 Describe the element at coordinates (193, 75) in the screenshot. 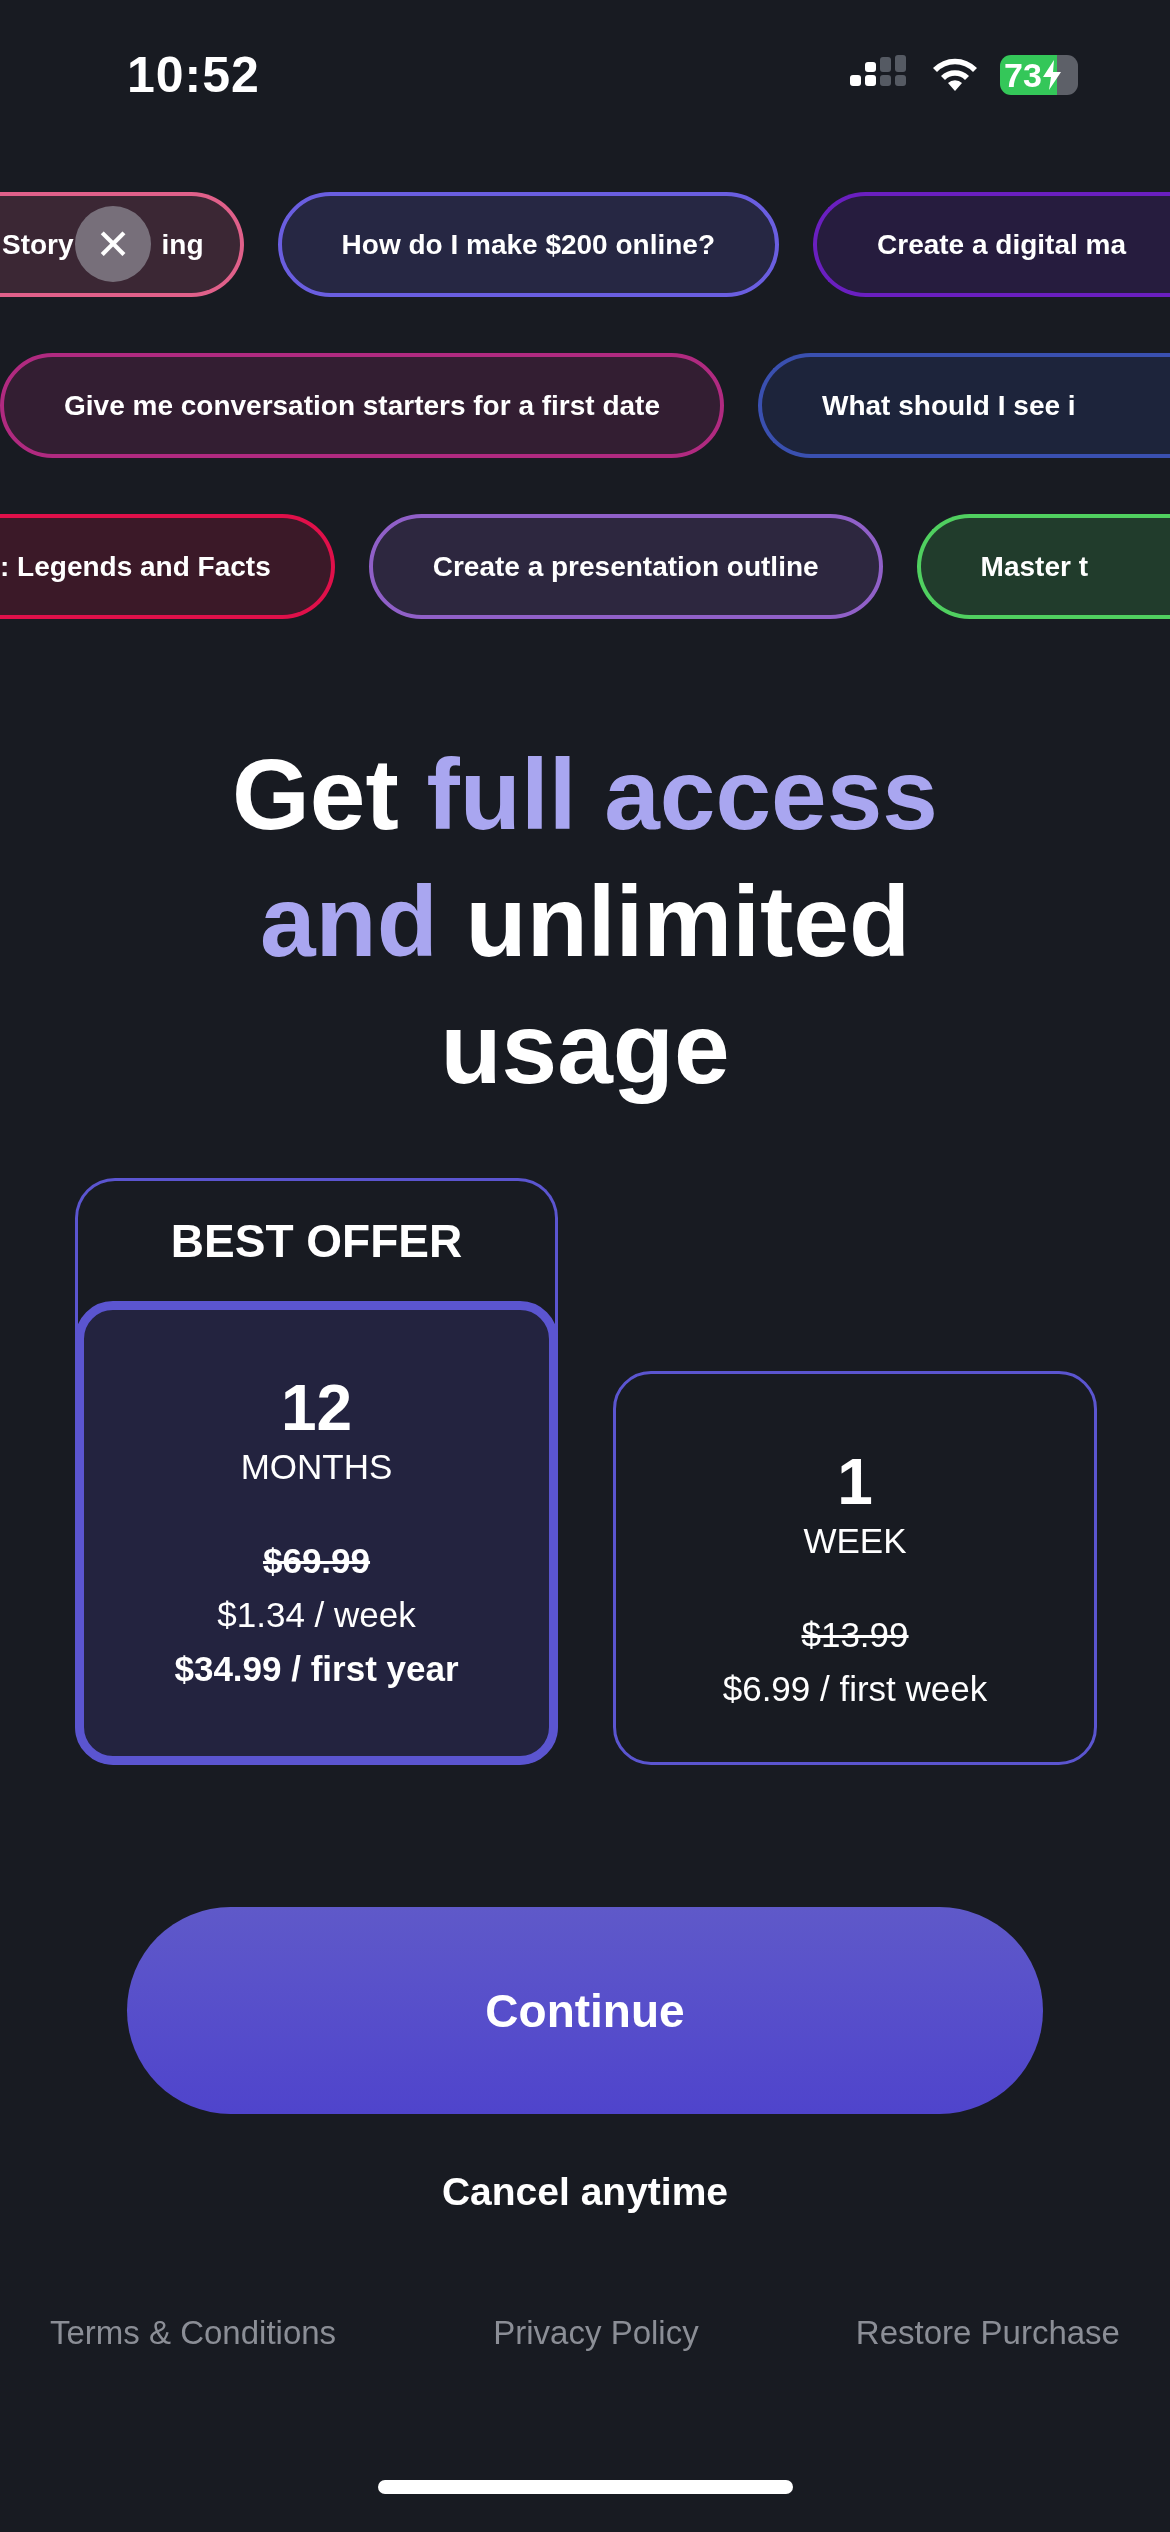

I see `clock-time: 10:52` at that location.